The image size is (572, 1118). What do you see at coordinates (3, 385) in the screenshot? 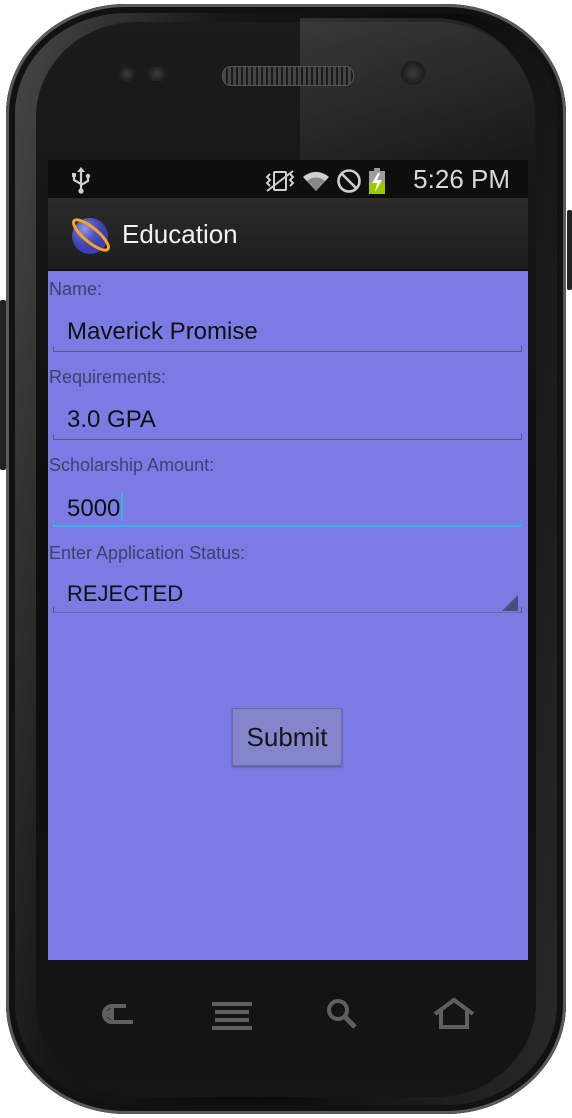
I see `volume-button` at bounding box center [3, 385].